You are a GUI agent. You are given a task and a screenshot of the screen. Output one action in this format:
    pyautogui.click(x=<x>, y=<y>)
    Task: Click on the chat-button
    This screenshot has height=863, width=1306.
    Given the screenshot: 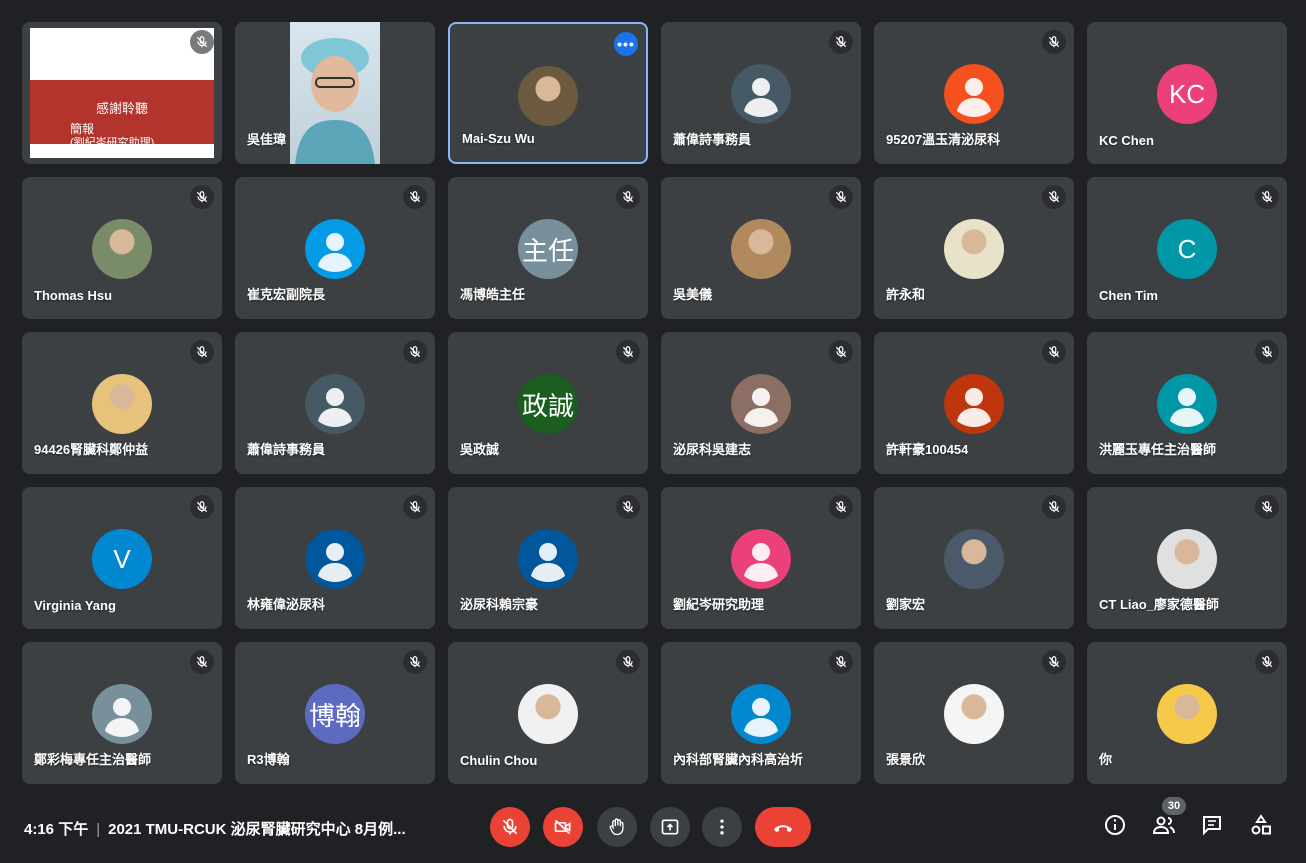 What is the action you would take?
    pyautogui.click(x=1212, y=825)
    